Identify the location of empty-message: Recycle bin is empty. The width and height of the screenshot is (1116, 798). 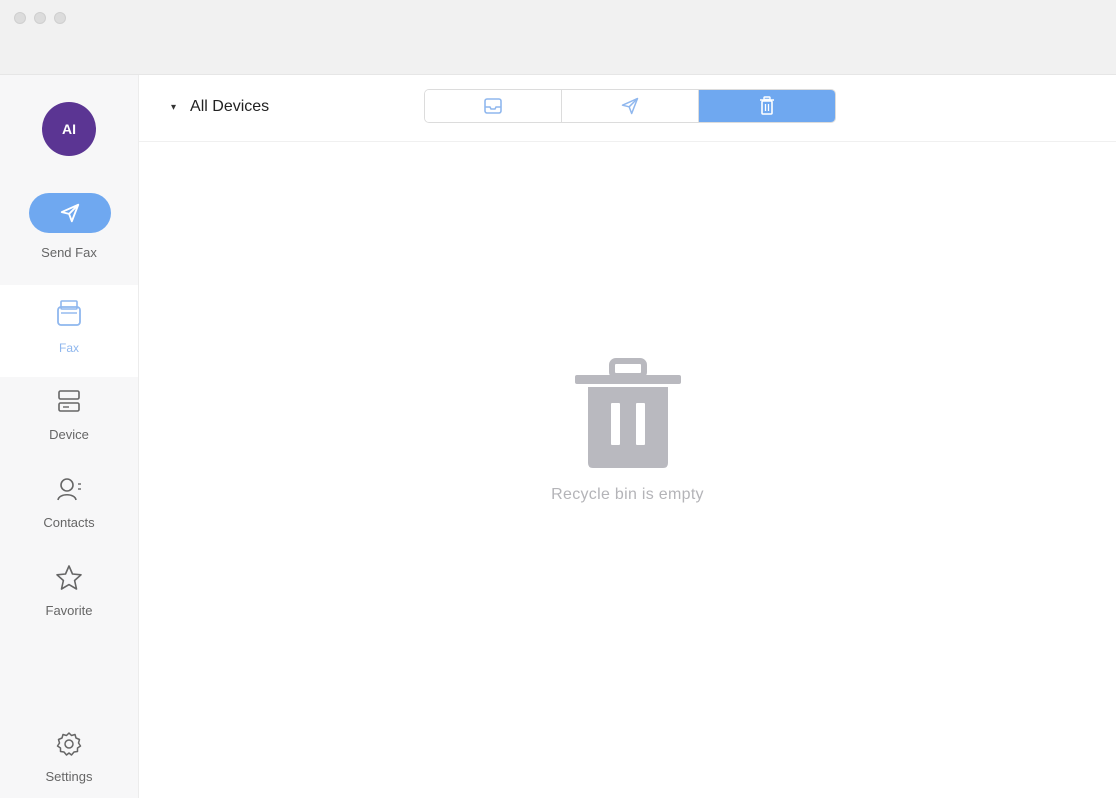
(627, 494).